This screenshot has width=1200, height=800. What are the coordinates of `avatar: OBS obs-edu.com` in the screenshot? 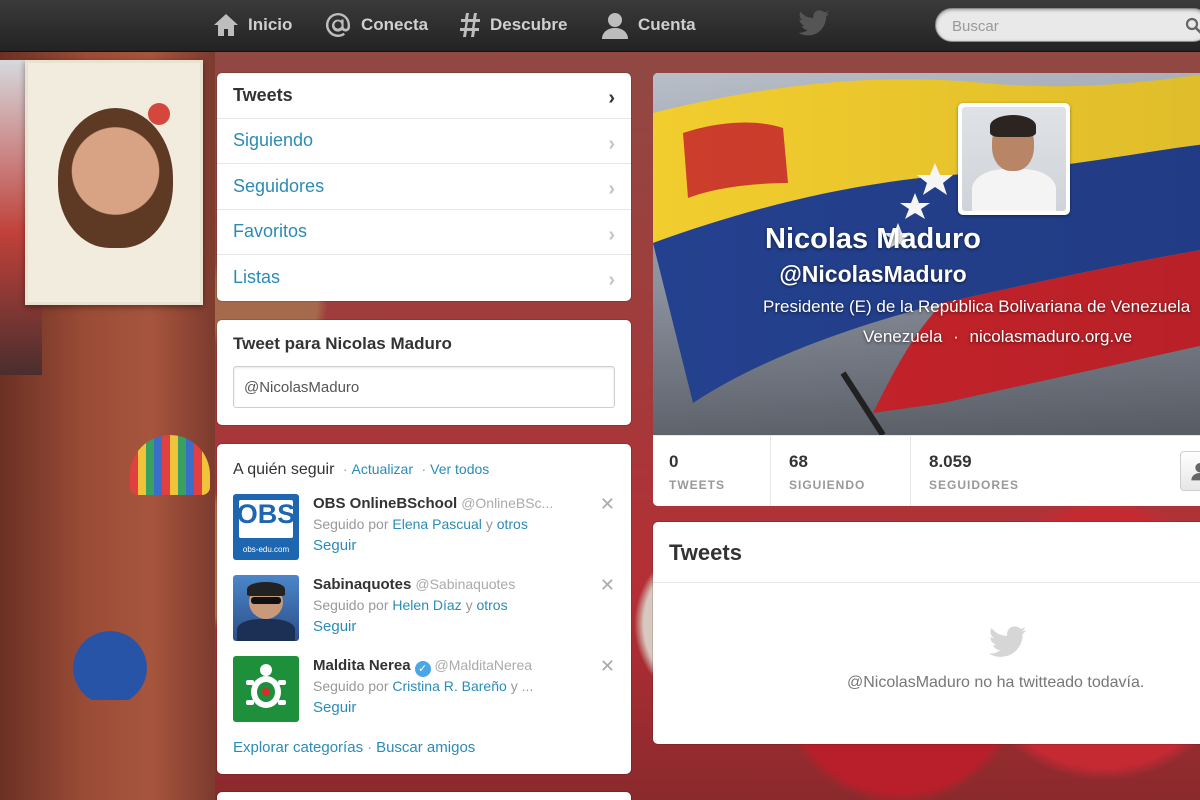 It's located at (266, 527).